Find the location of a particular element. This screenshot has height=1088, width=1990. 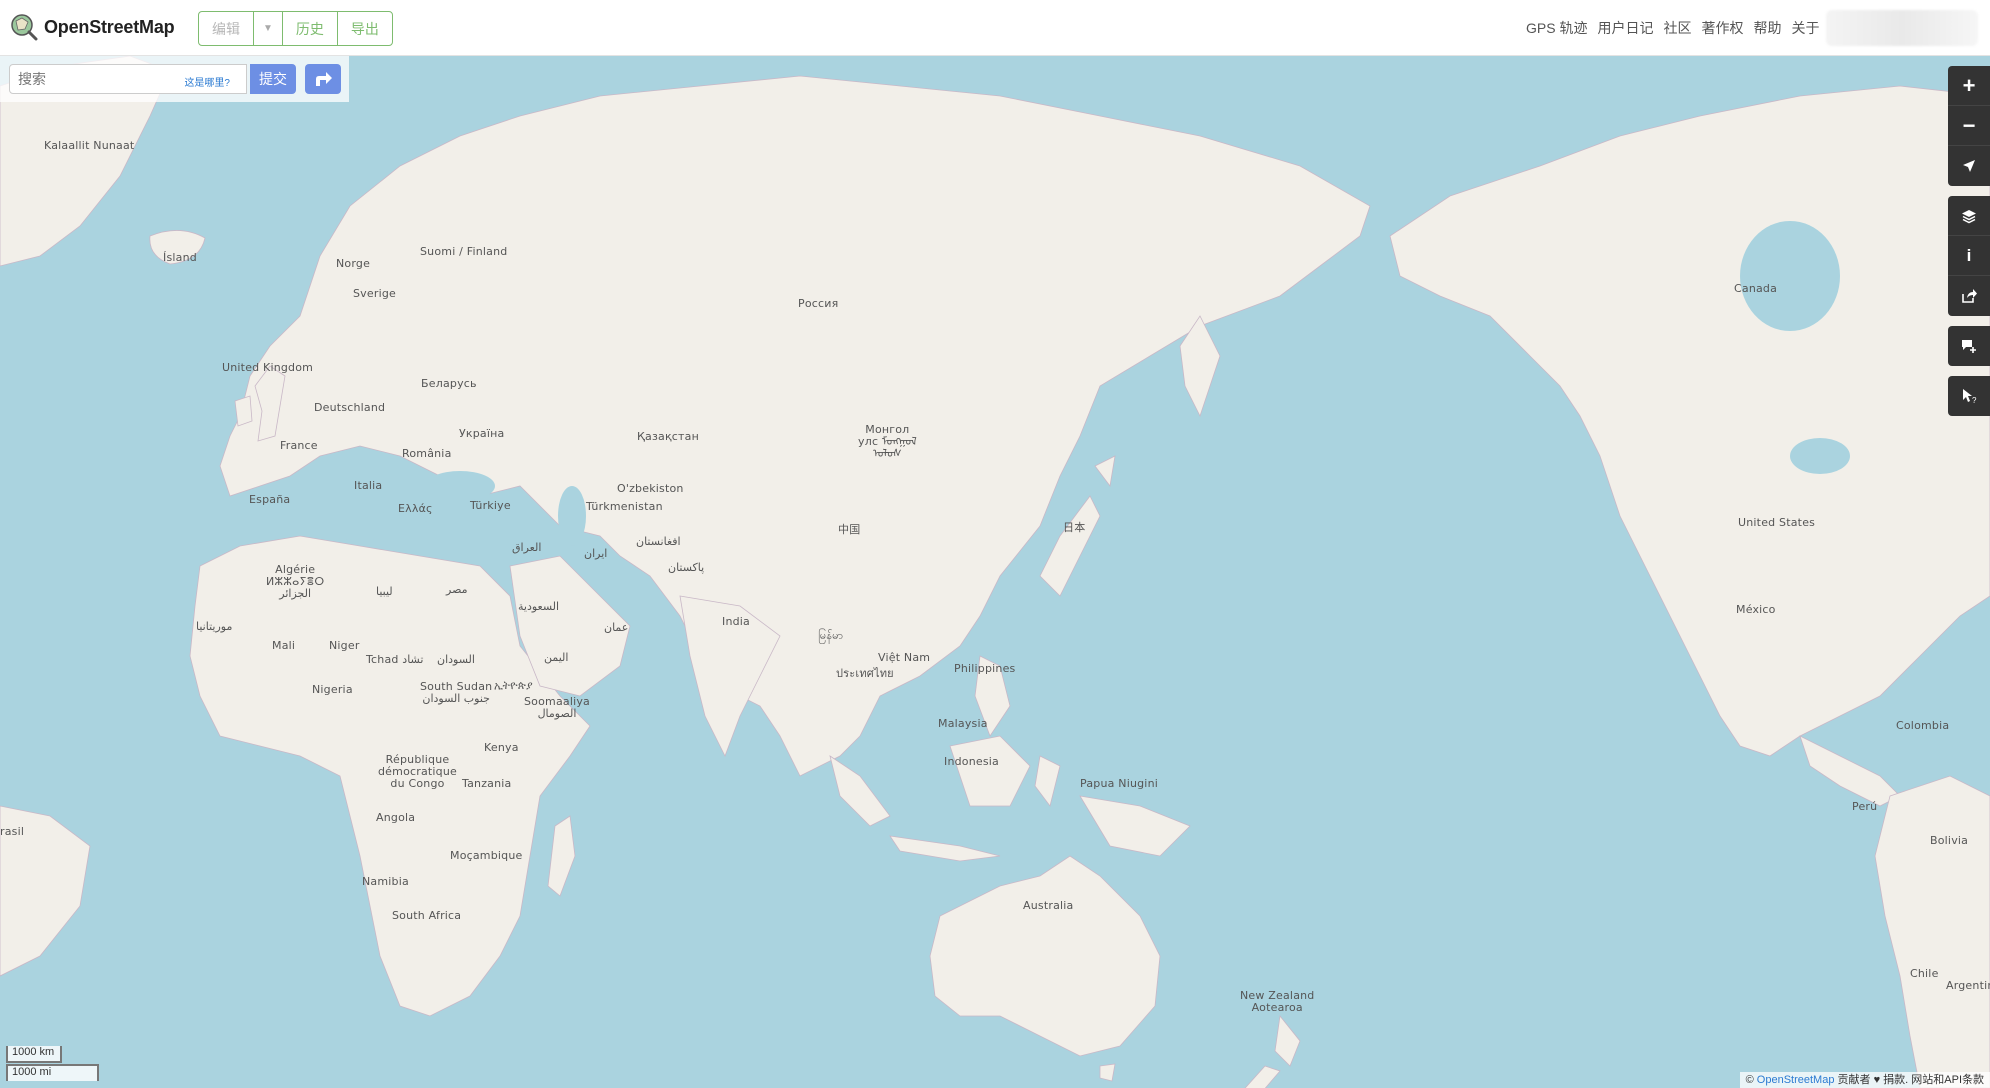

label-chile: Chile is located at coordinates (1924, 973).